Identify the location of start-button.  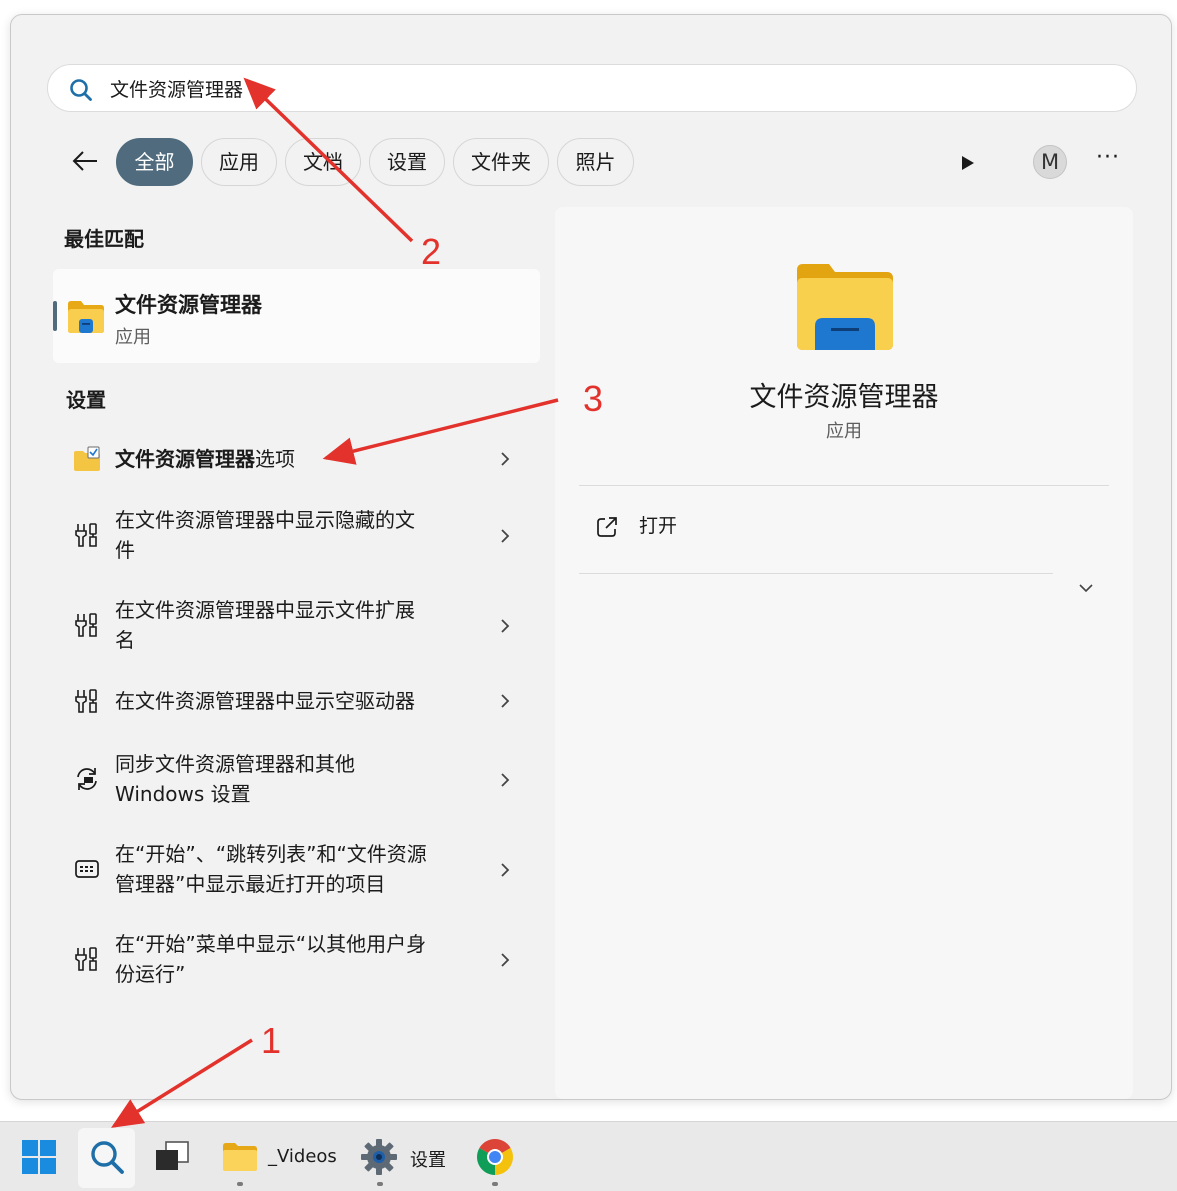
(40, 1156).